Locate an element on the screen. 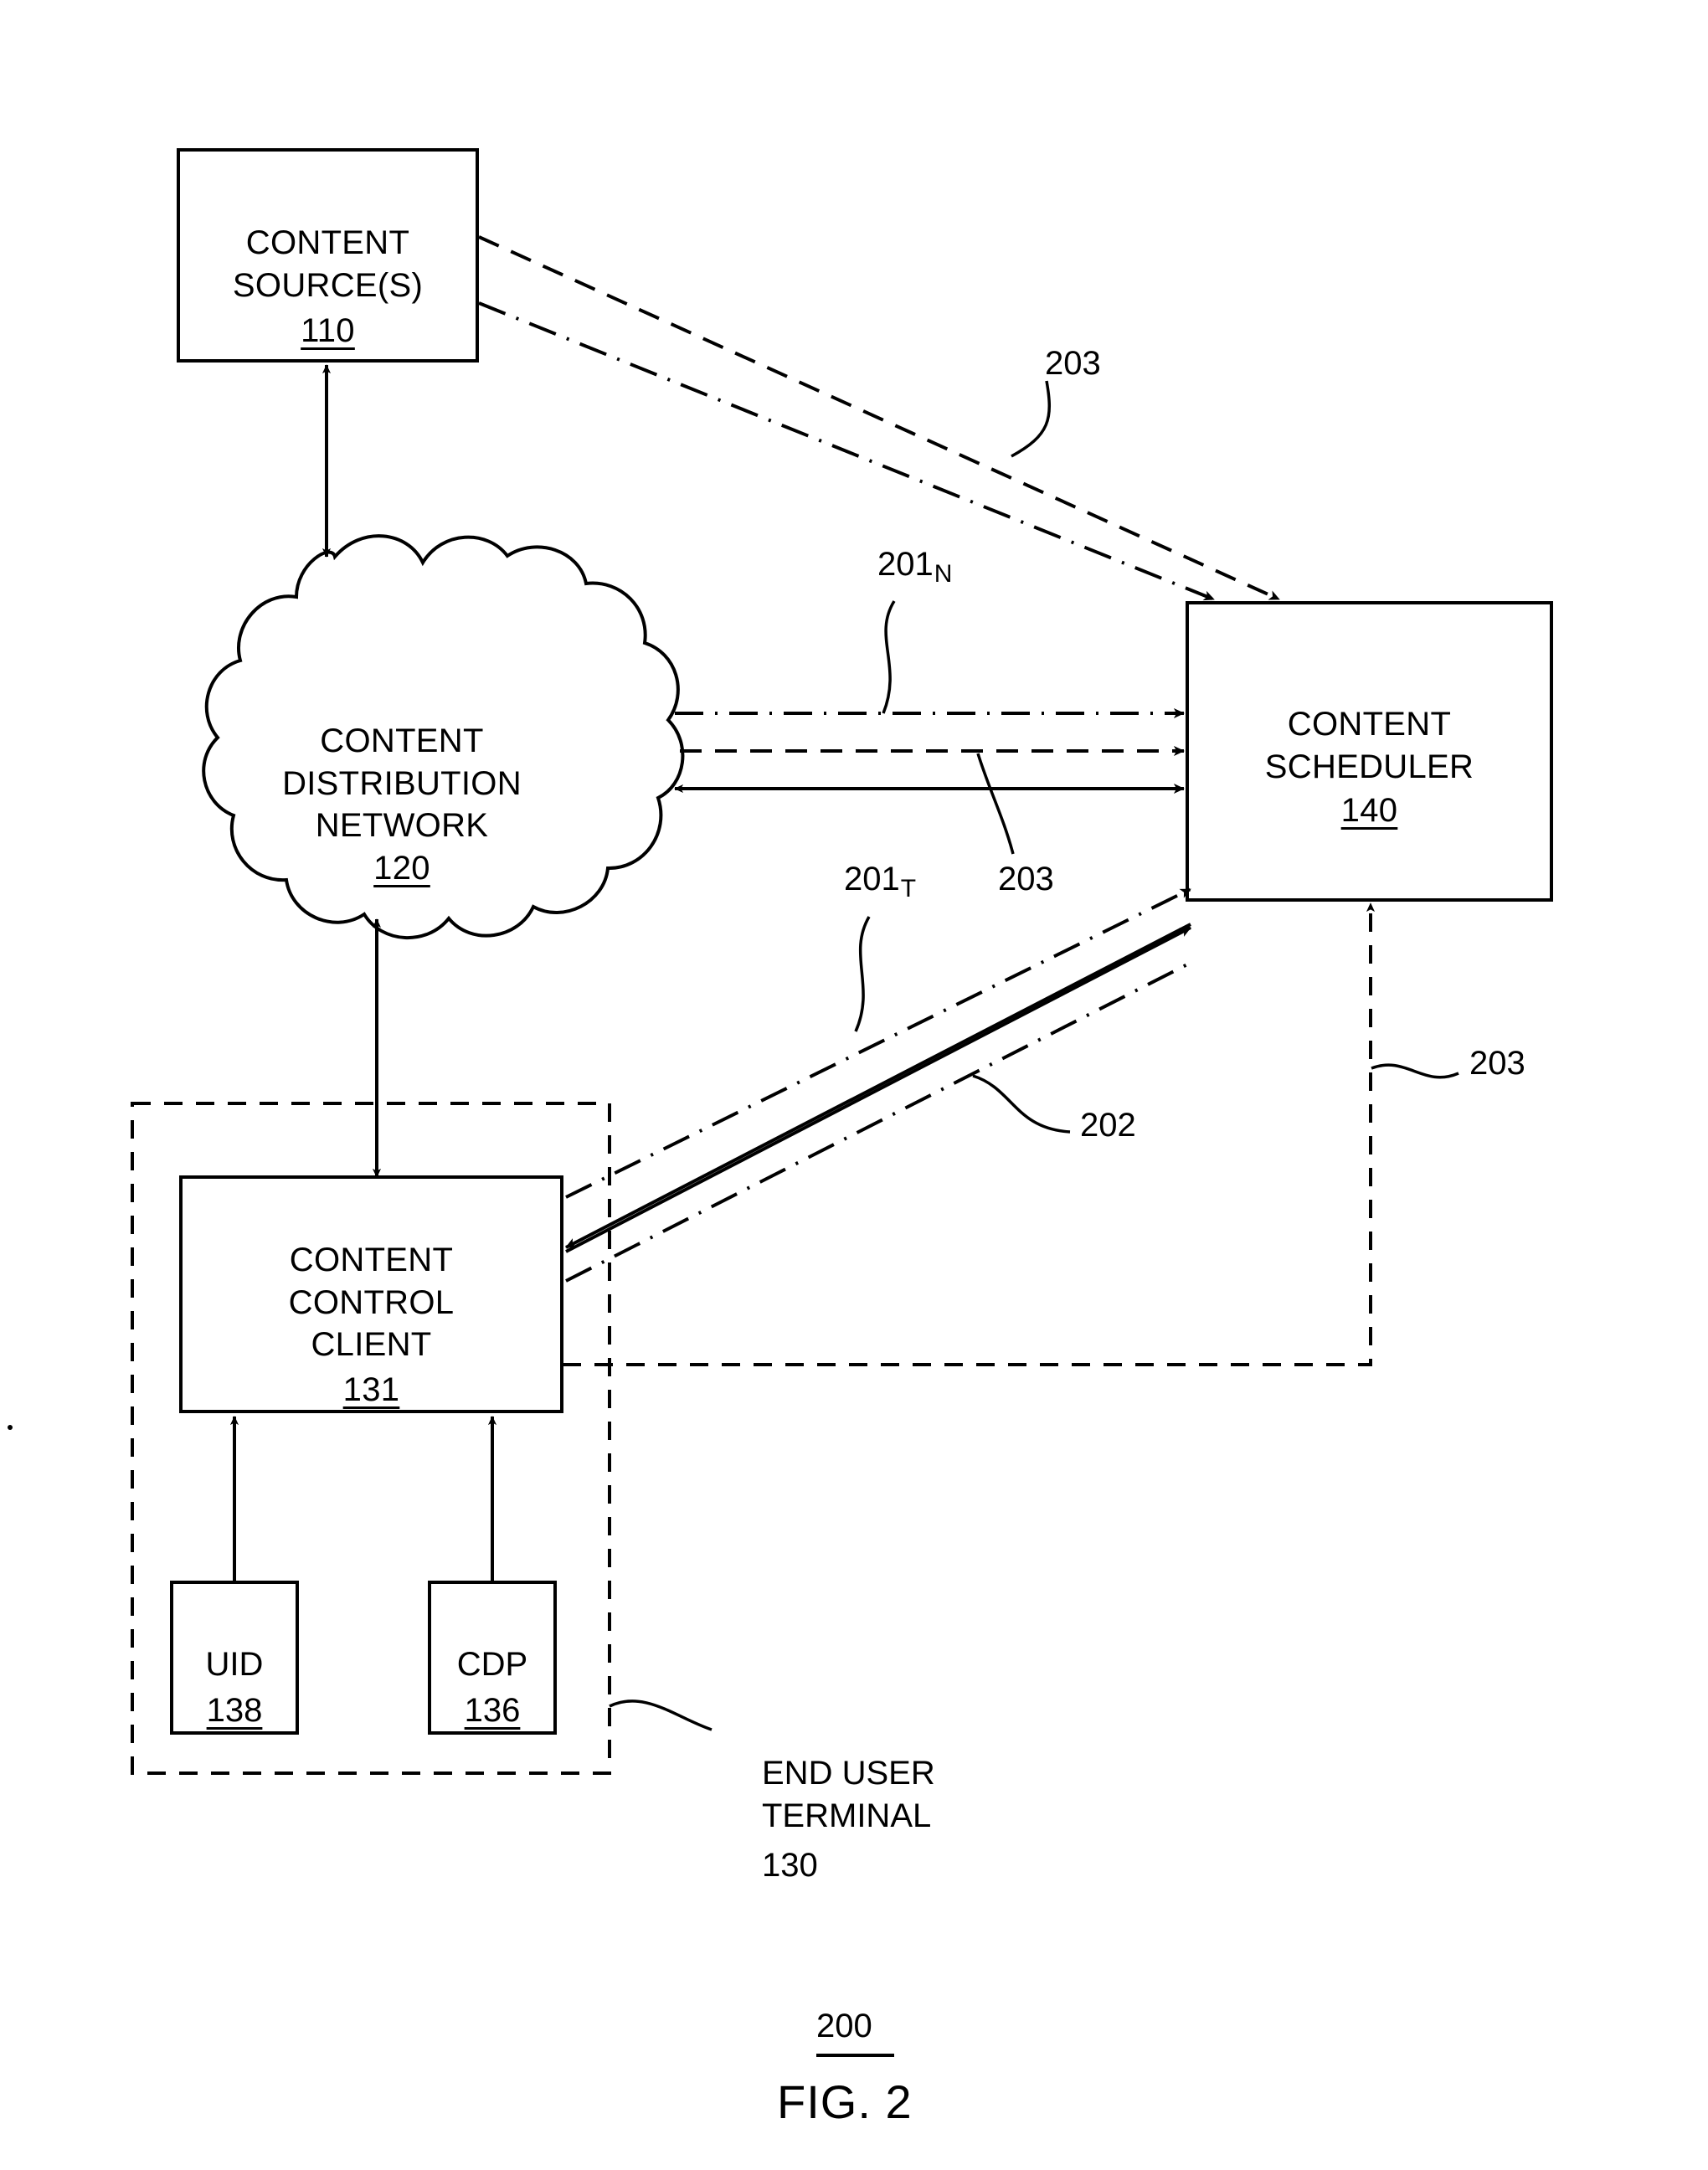 The image size is (1708, 2170). leader-203-right is located at coordinates (1415, 1071).